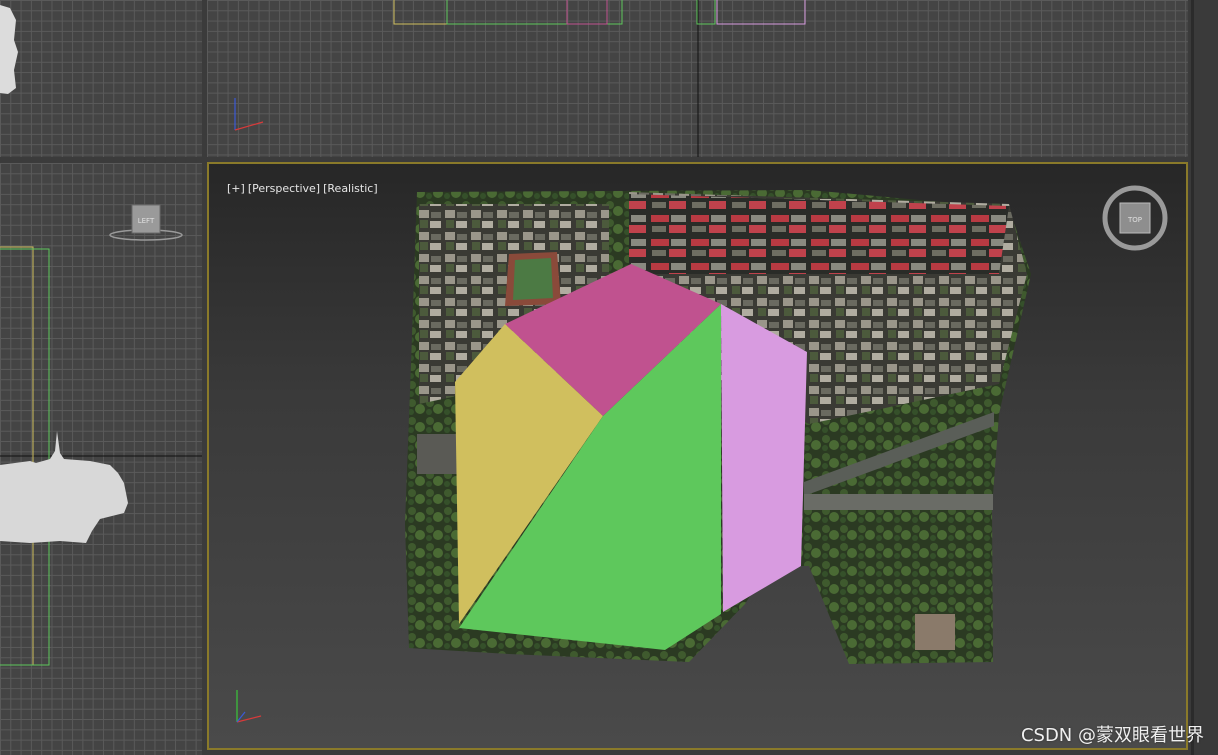  What do you see at coordinates (764, 458) in the screenshot?
I see `polygon-face-pink` at bounding box center [764, 458].